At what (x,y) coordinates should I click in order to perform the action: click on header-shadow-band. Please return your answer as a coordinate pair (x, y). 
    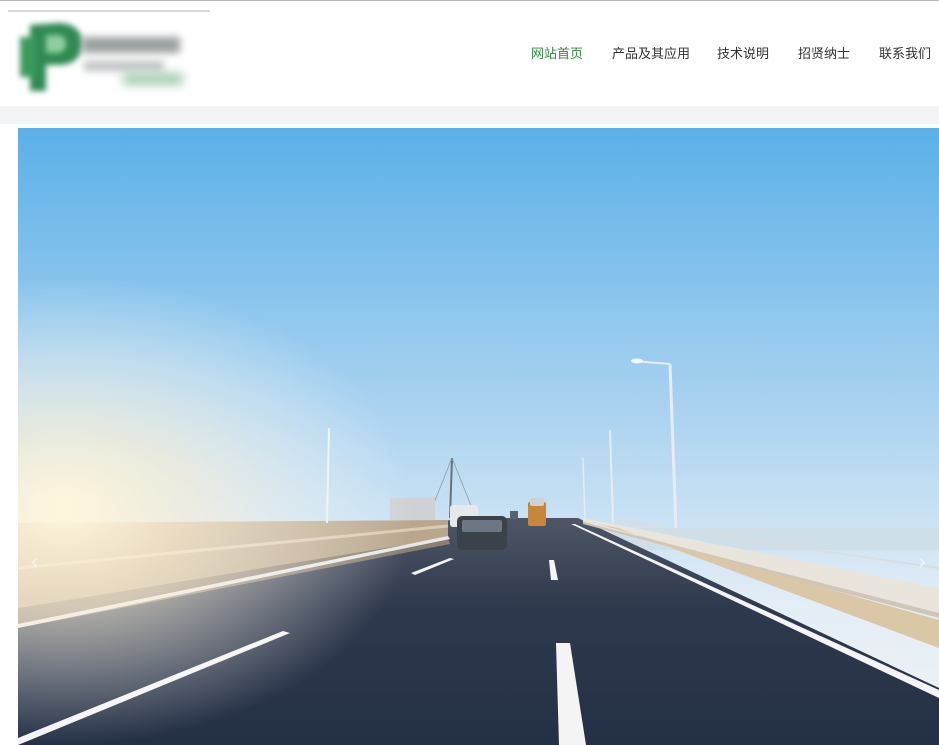
    Looking at the image, I should click on (469, 115).